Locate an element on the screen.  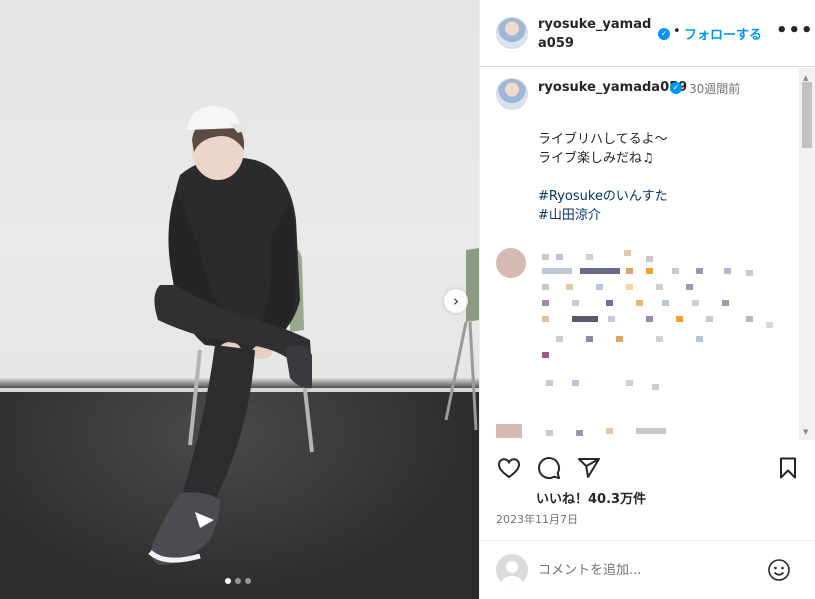
scroll-up-arrow-icon: ▲ is located at coordinates (805, 78).